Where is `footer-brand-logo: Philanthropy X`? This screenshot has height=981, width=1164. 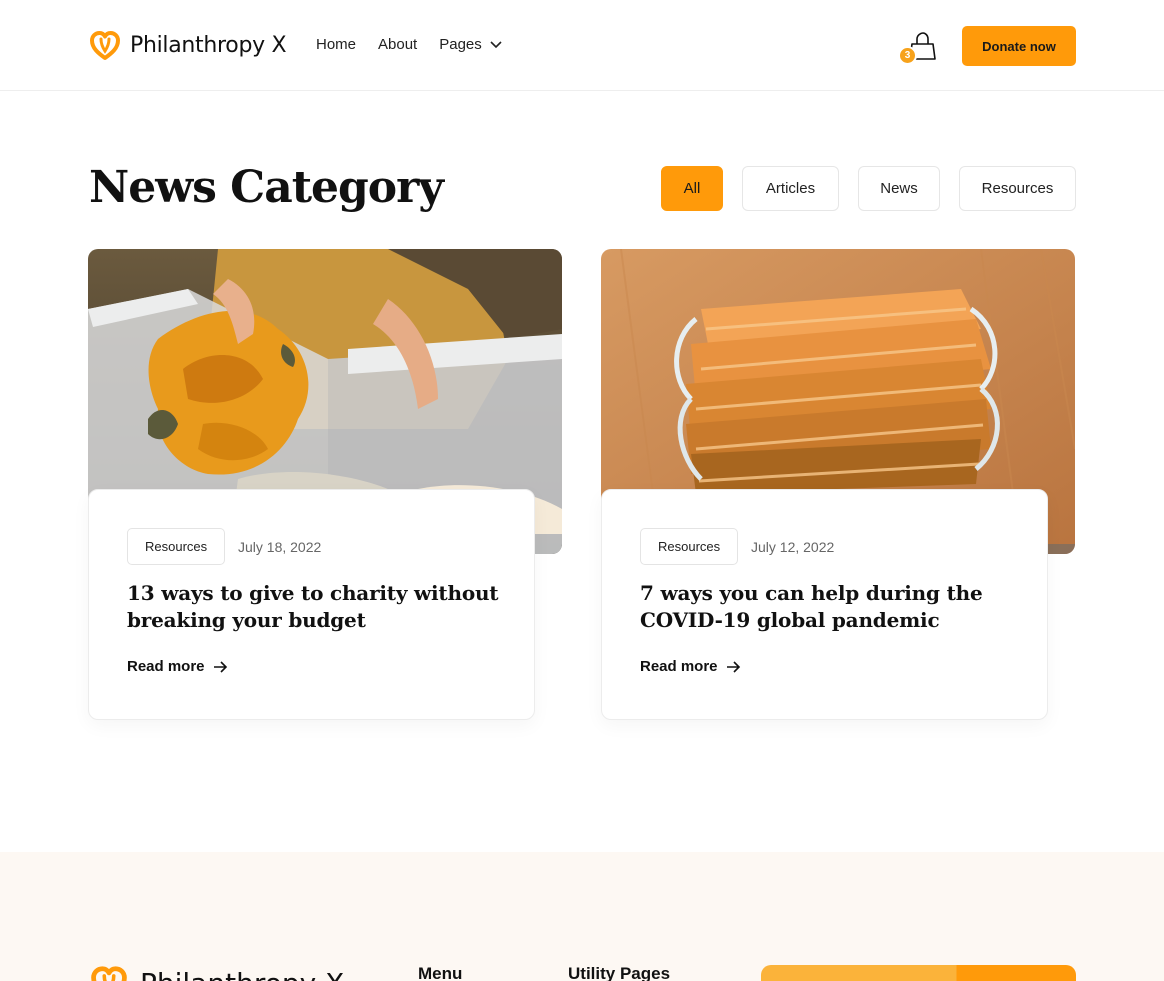
footer-brand-logo: Philanthropy X is located at coordinates (216, 972).